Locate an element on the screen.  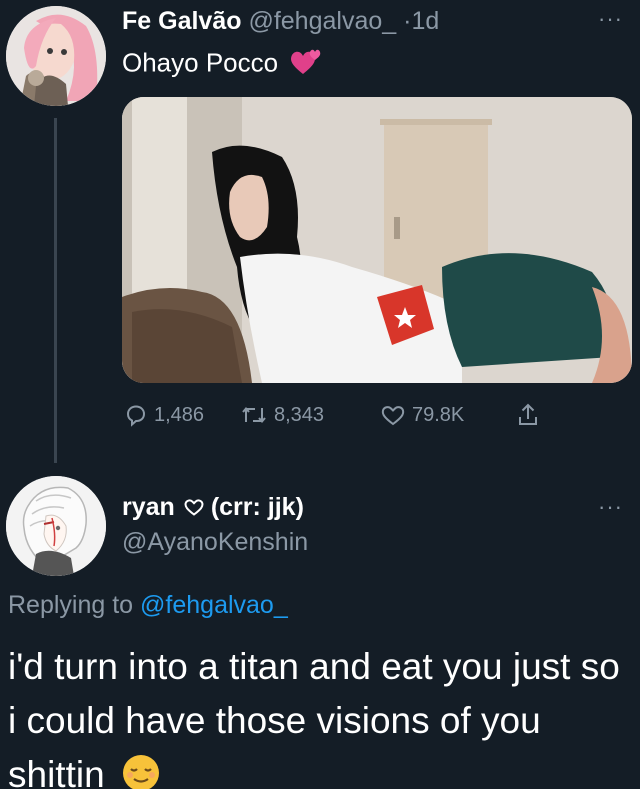
replying-prefix: Replying to is located at coordinates (71, 605).